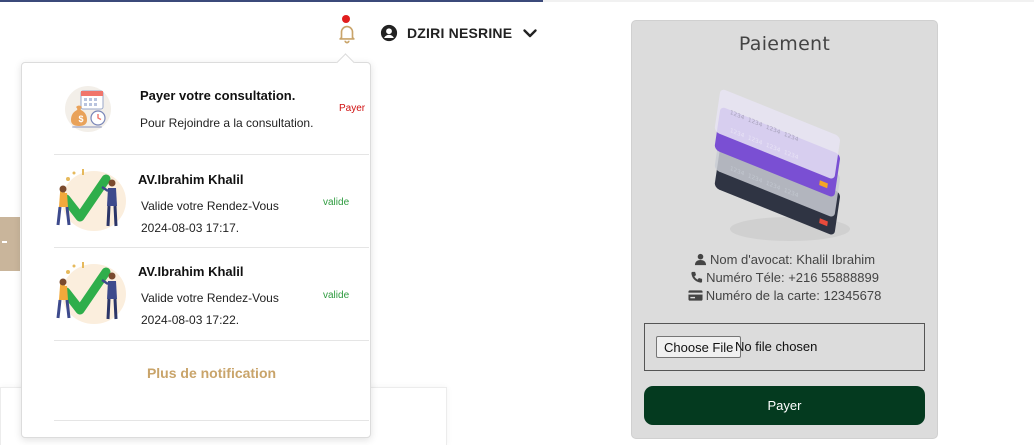 The image size is (1034, 445). I want to click on notification-date: 2024-08-03 17:17., so click(190, 228).